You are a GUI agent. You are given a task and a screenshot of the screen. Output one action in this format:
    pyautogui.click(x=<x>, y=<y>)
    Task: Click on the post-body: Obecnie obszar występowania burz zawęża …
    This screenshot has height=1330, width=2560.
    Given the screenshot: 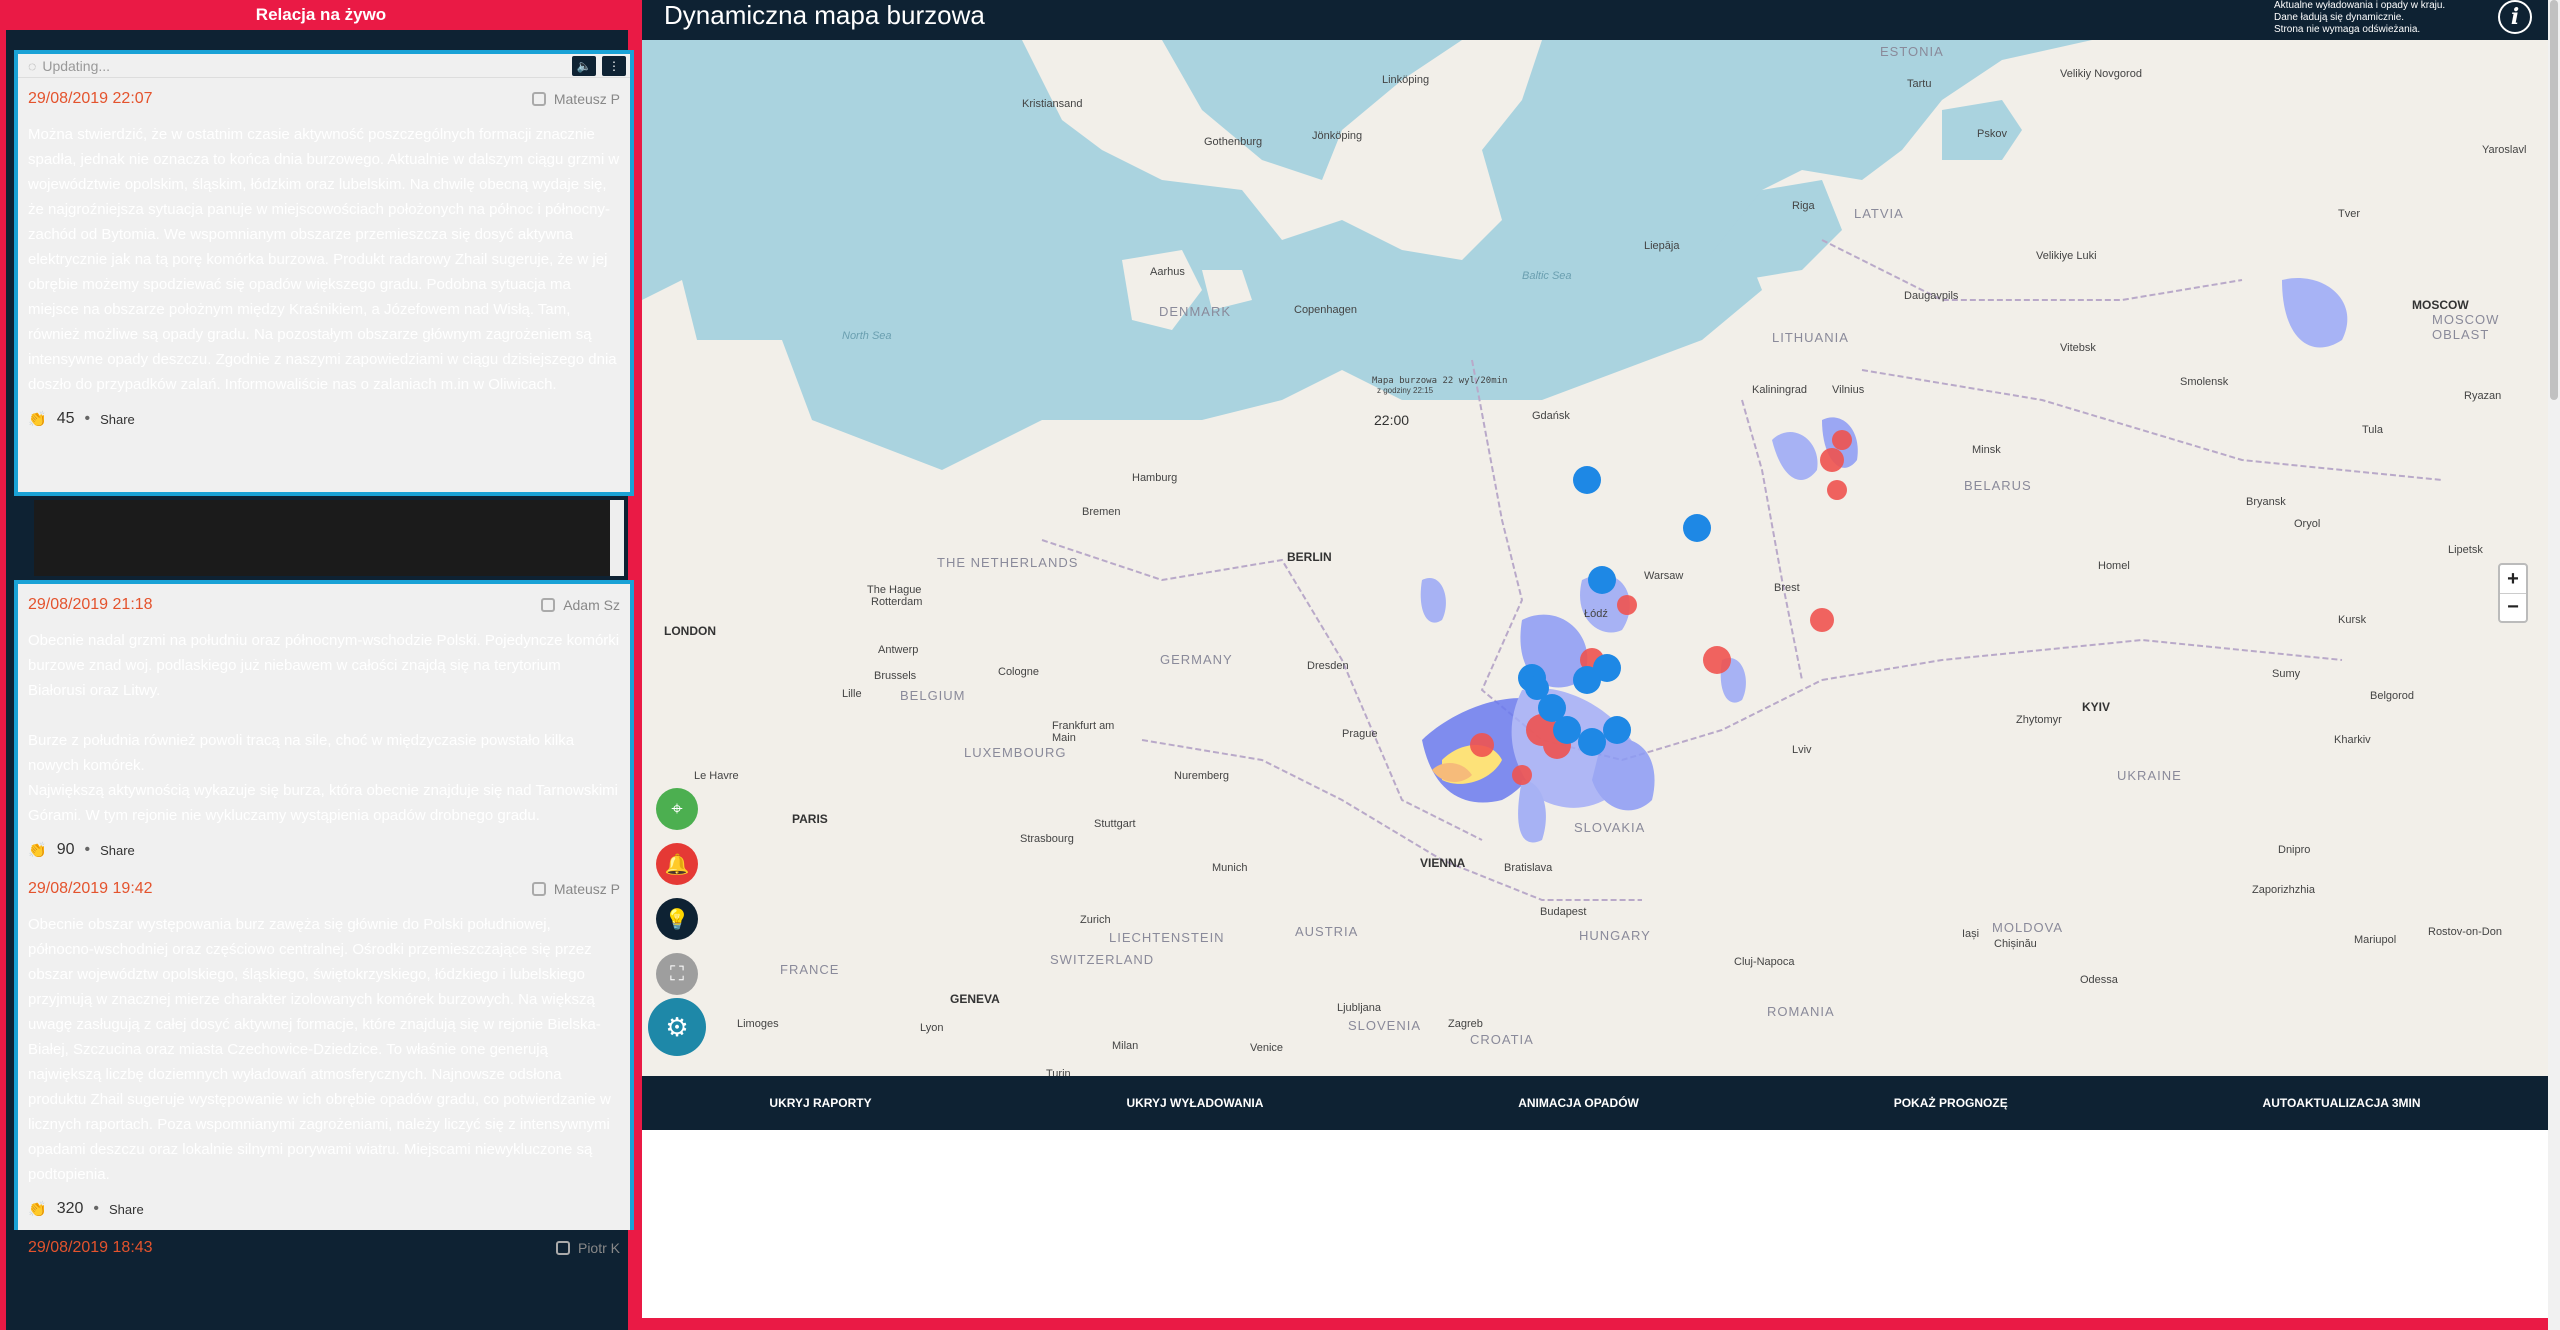 What is the action you would take?
    pyautogui.click(x=319, y=1049)
    